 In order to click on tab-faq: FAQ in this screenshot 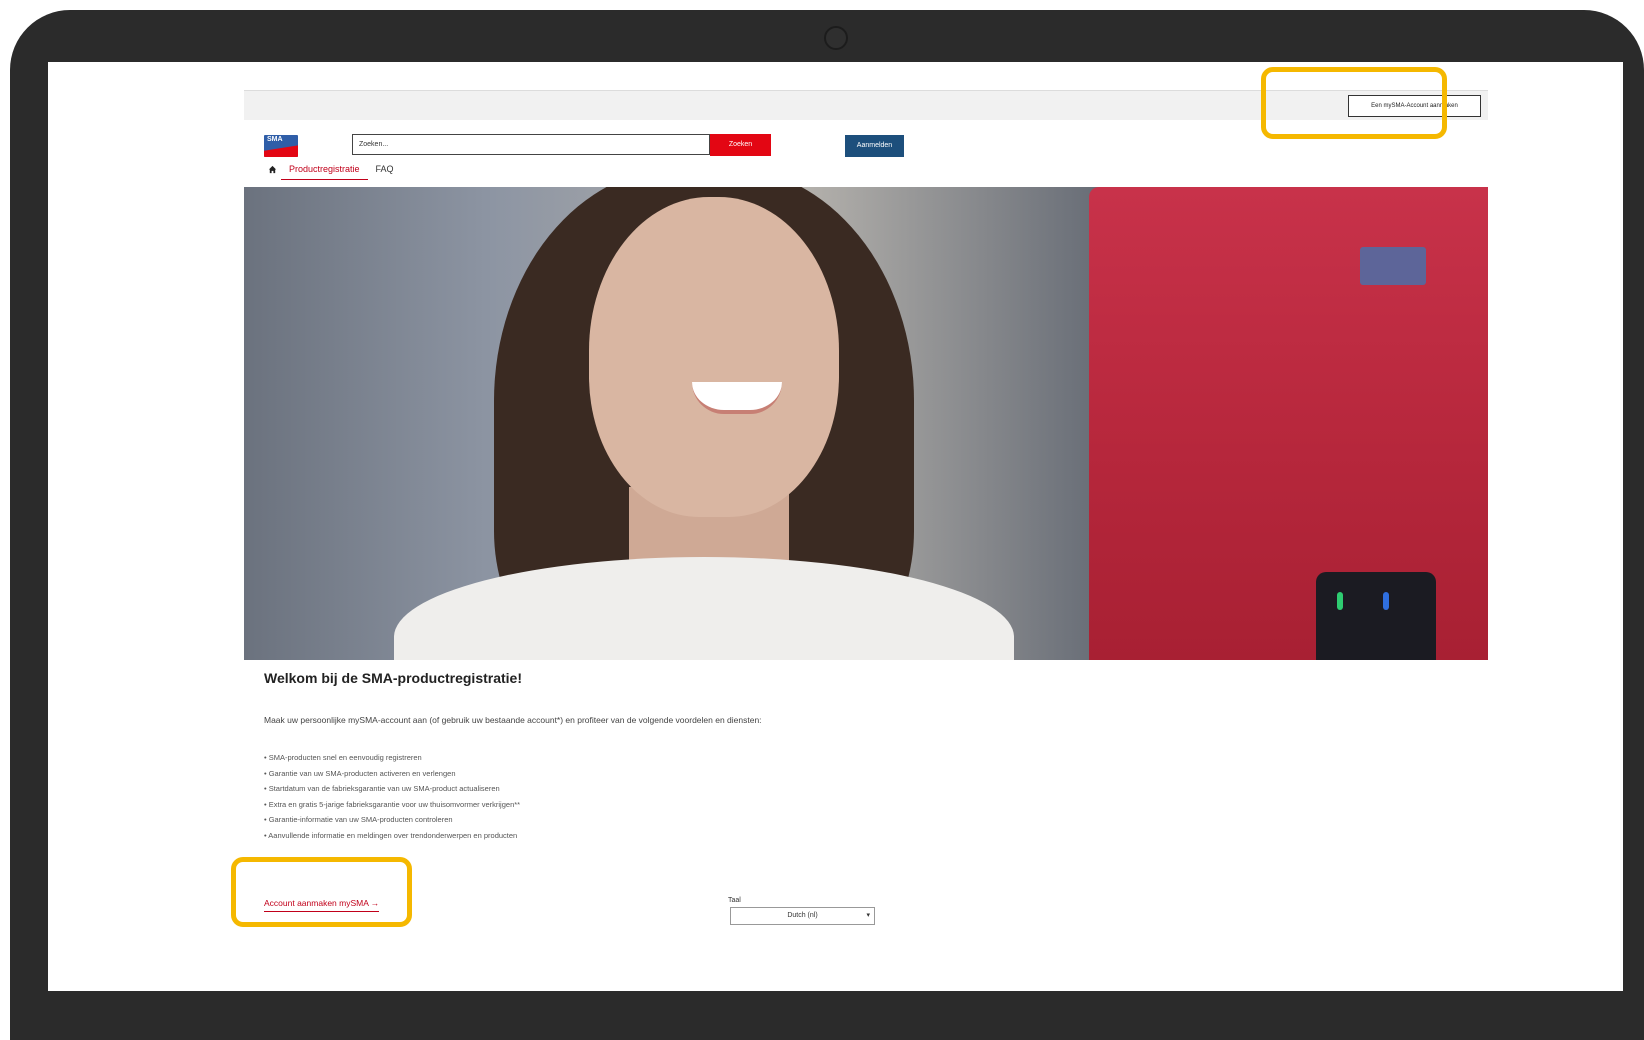, I will do `click(385, 169)`.